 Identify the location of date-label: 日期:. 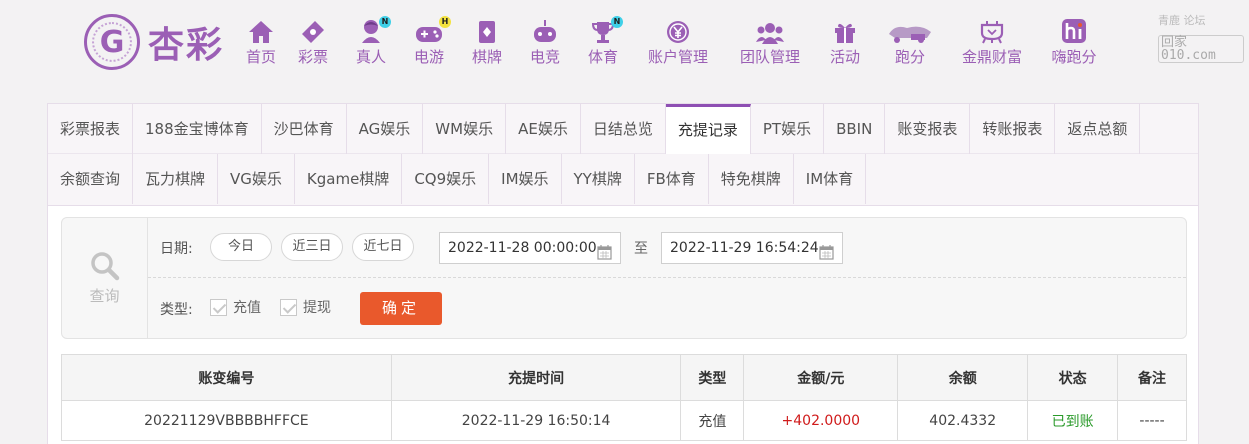
(176, 249).